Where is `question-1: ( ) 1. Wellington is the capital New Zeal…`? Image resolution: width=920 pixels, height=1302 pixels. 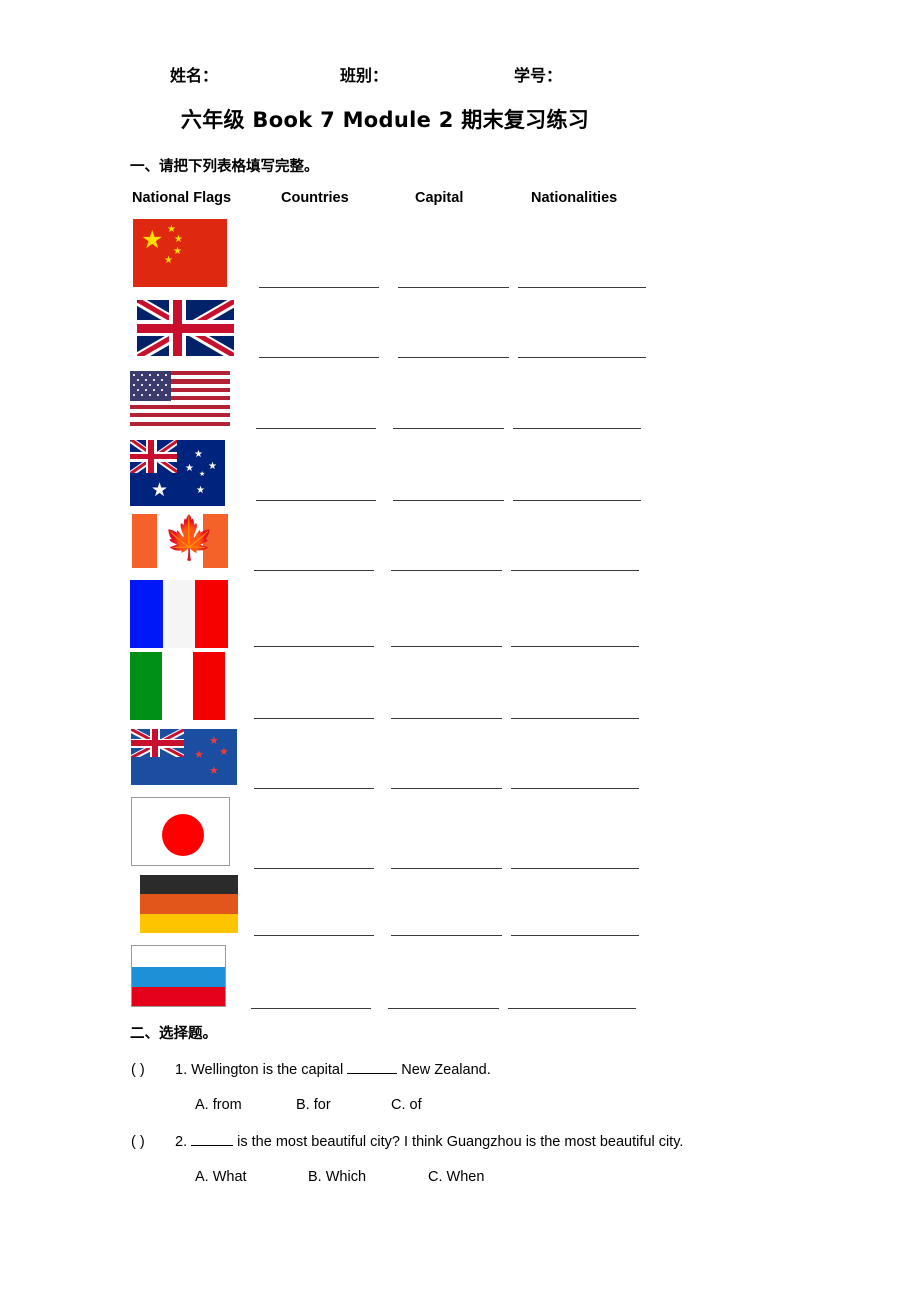
question-1: ( ) 1. Wellington is the capital New Zeal… is located at coordinates (311, 1069).